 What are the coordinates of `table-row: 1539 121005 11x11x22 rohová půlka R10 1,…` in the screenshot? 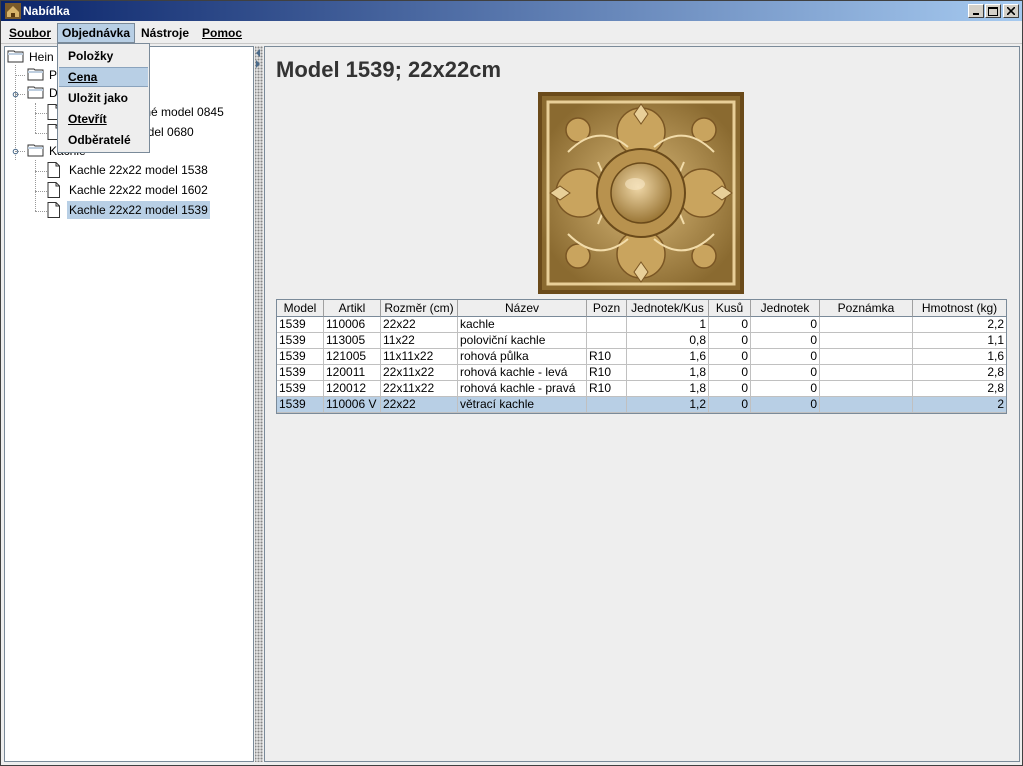 It's located at (641, 357).